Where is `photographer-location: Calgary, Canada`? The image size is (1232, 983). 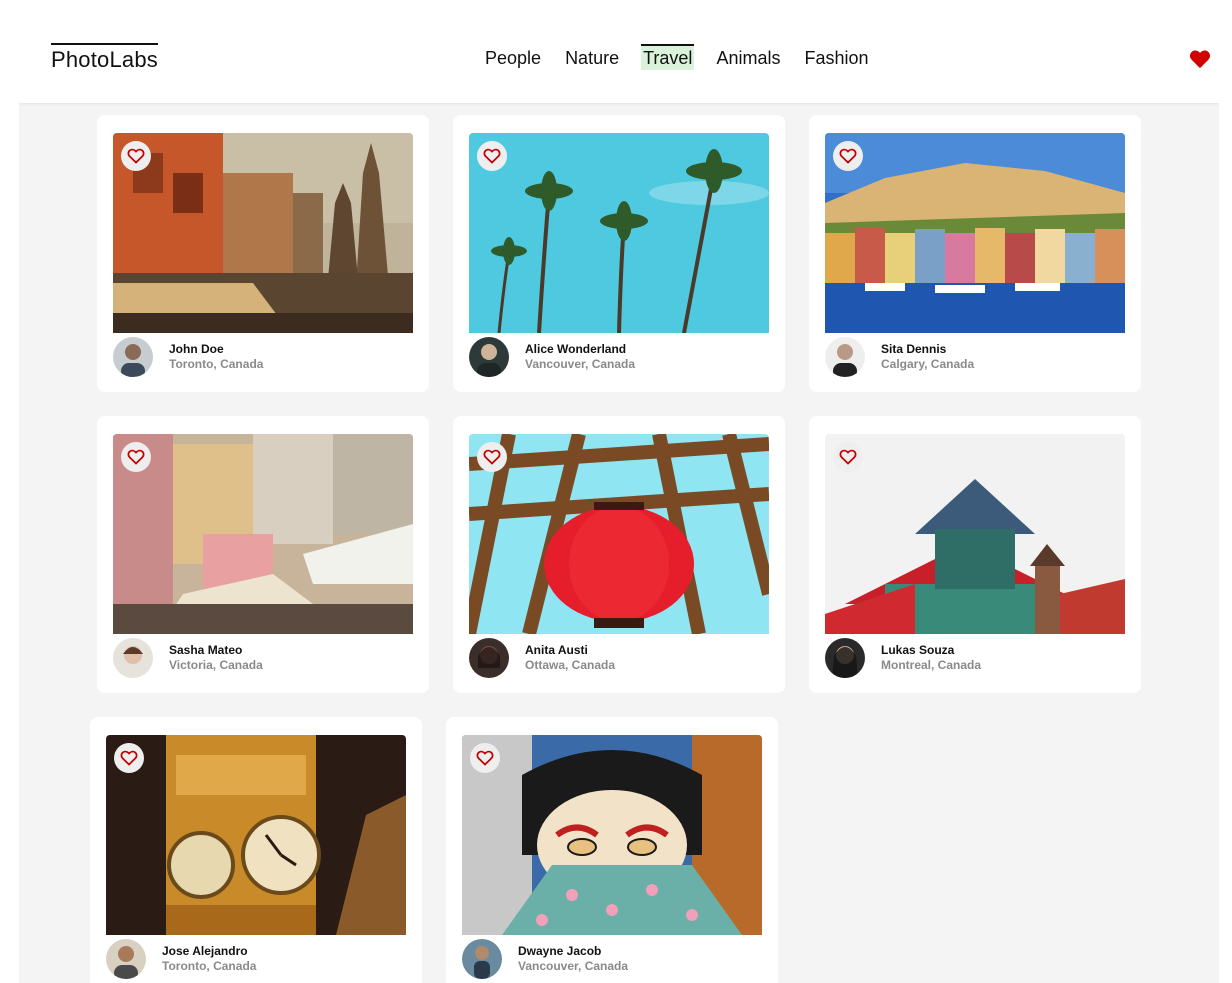 photographer-location: Calgary, Canada is located at coordinates (928, 364).